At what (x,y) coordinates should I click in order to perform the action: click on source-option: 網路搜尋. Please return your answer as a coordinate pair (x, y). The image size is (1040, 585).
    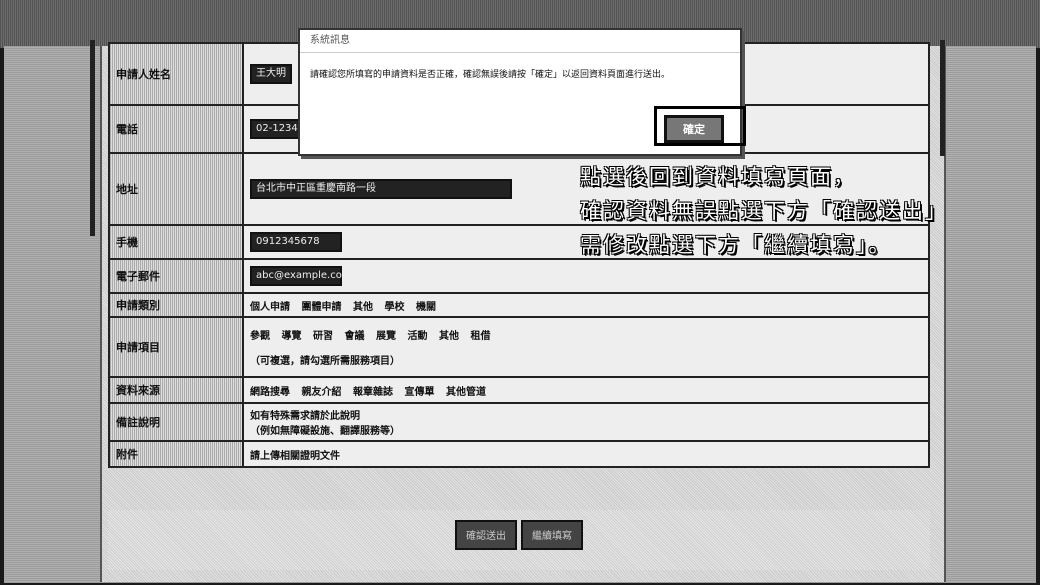
    Looking at the image, I should click on (270, 390).